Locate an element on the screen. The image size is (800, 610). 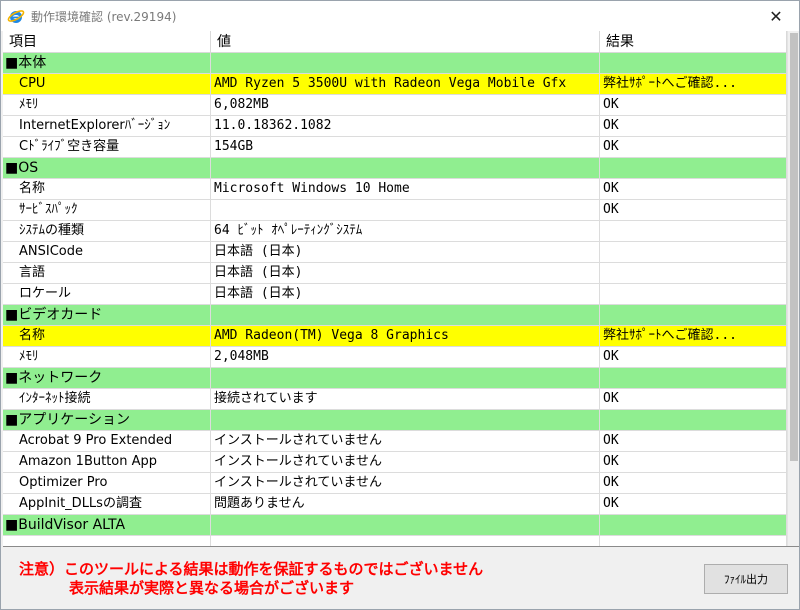
close-button: ✕ is located at coordinates (776, 16).